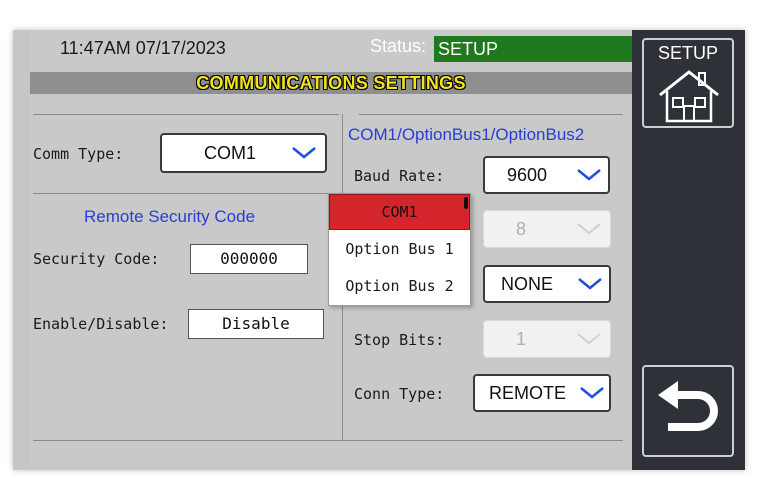  I want to click on parity-dropdown: NONE, so click(547, 284).